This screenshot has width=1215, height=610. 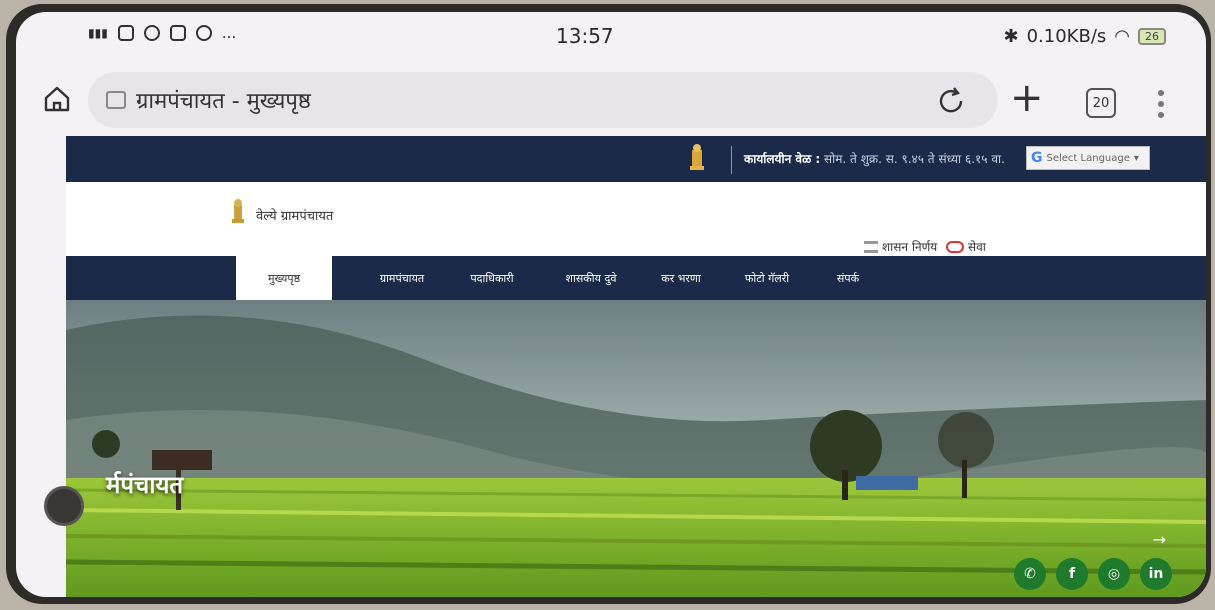 I want to click on new-tab-button: +, so click(x=1027, y=98).